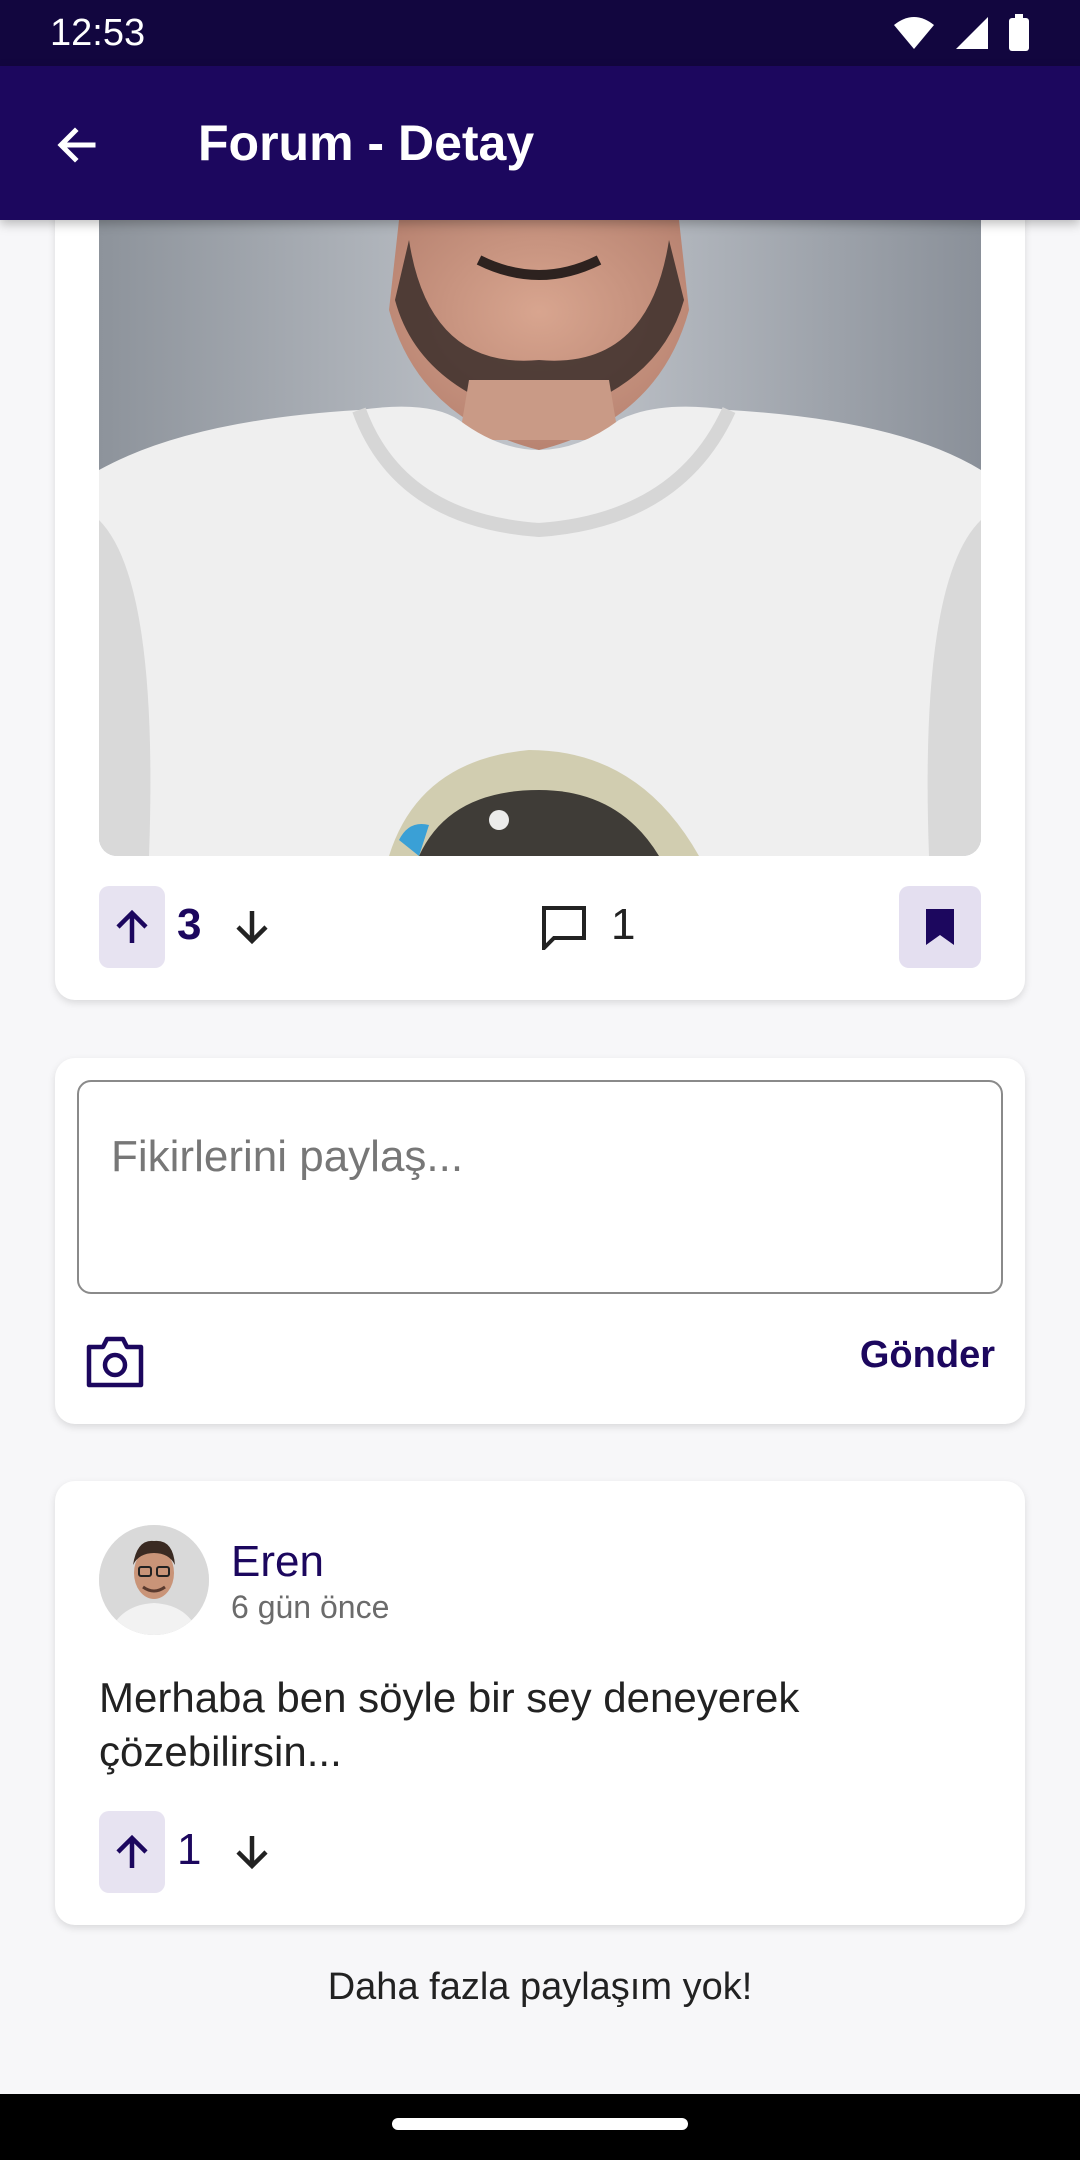 The height and width of the screenshot is (2160, 1080). What do you see at coordinates (972, 33) in the screenshot?
I see `signal-icon` at bounding box center [972, 33].